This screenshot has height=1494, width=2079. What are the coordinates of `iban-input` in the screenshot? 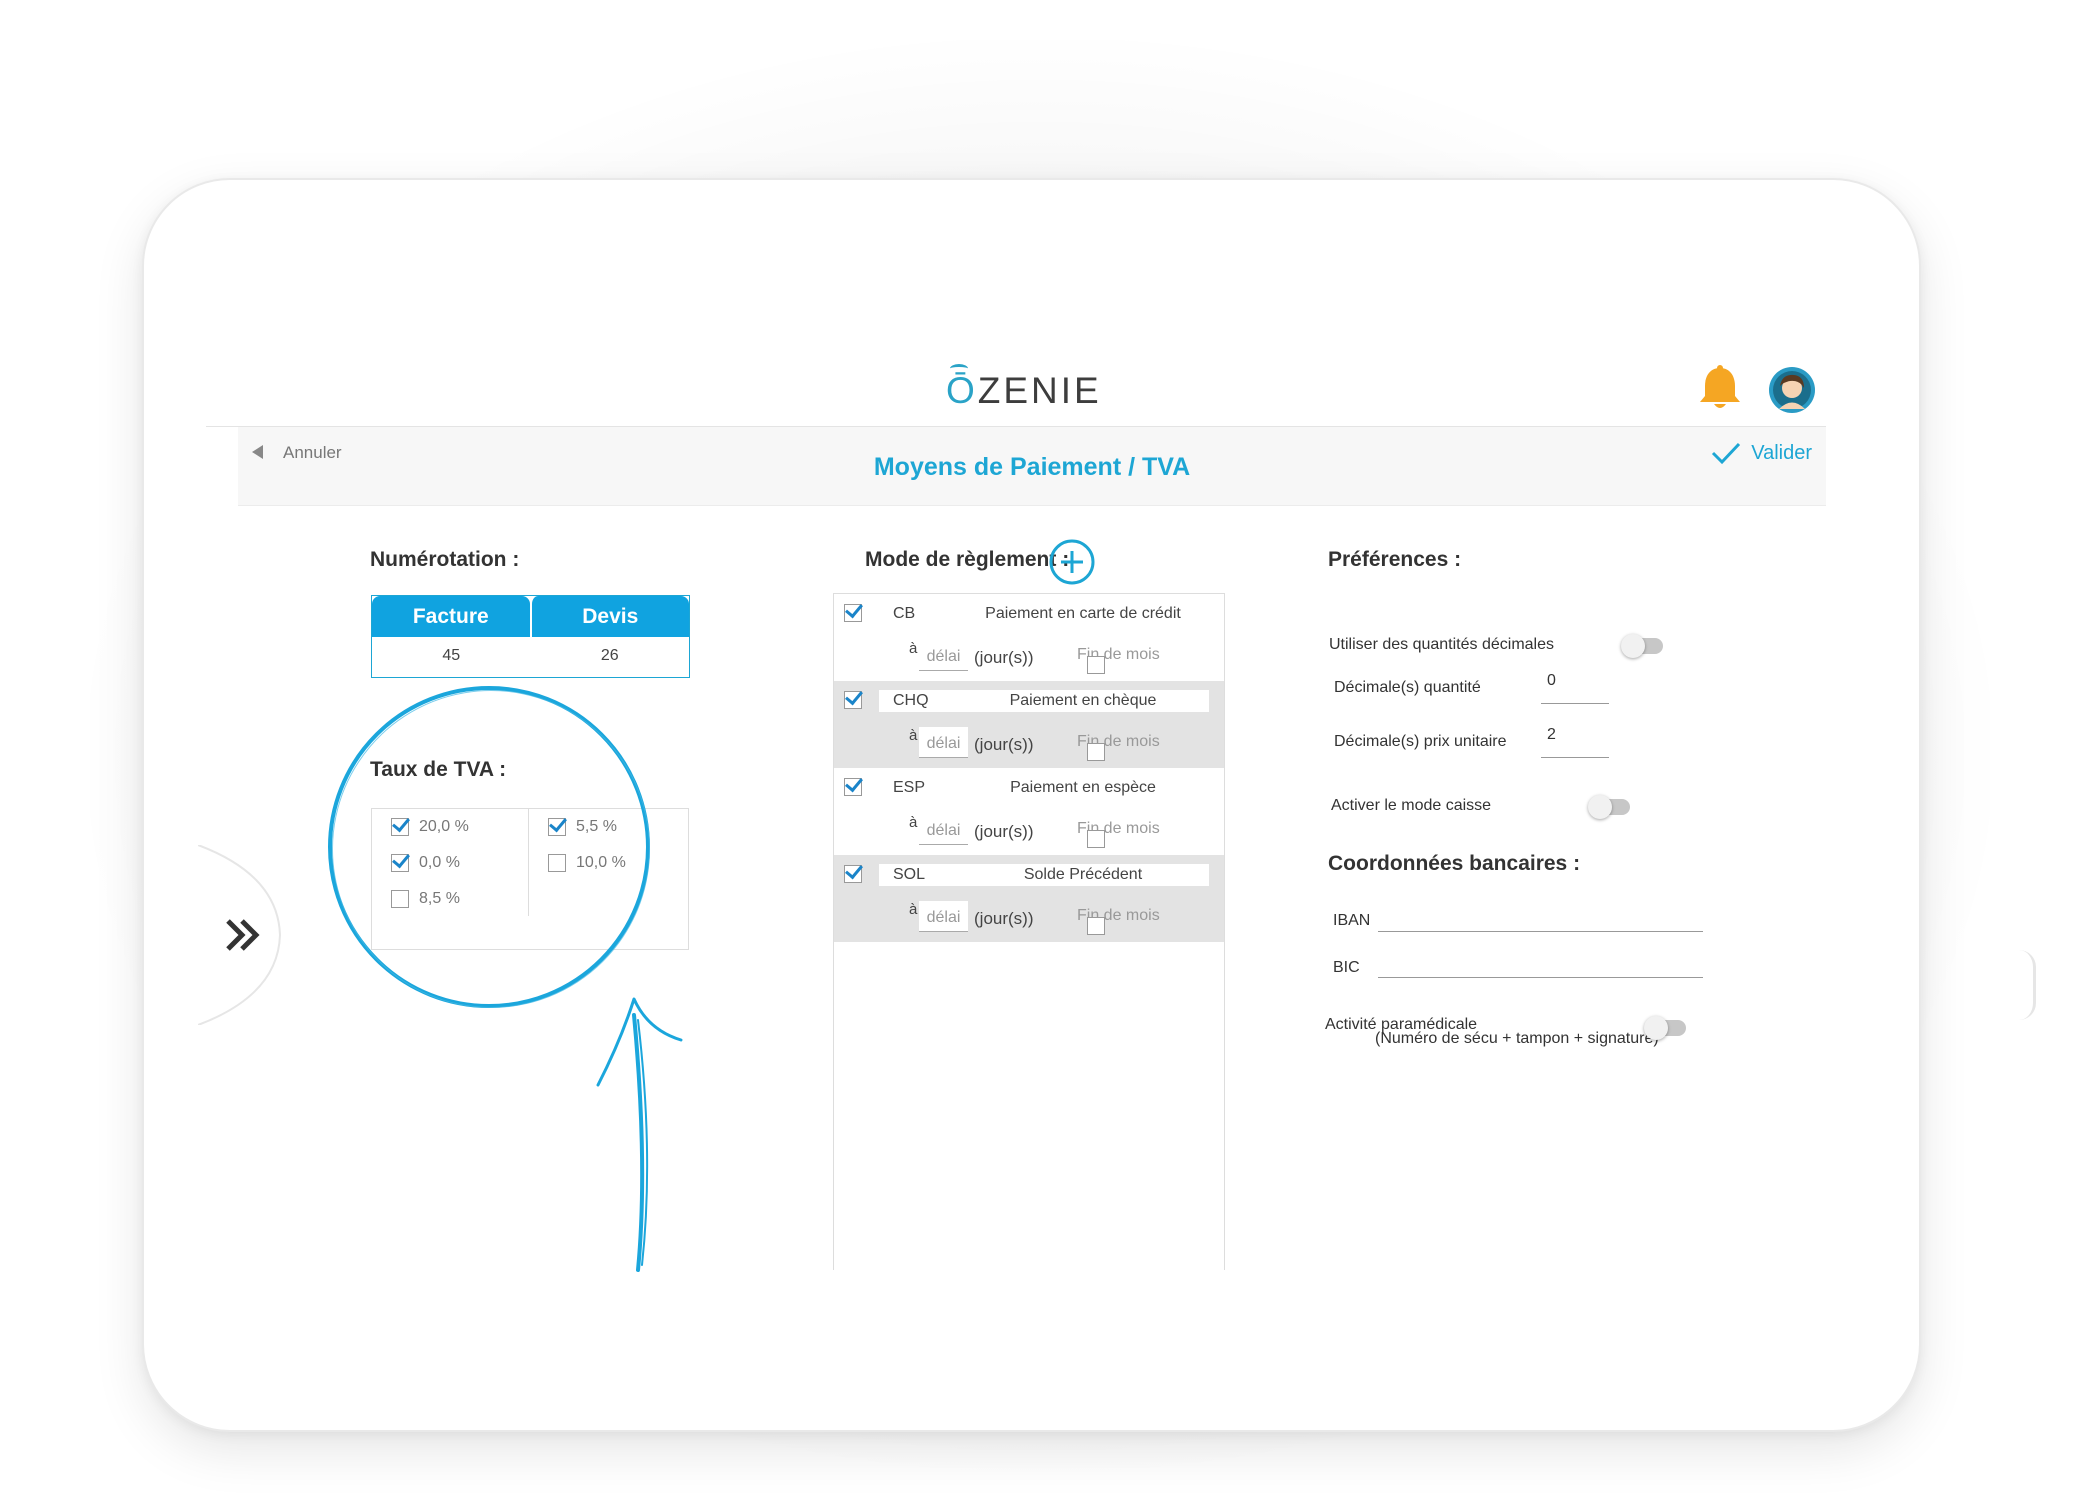 It's located at (1540, 916).